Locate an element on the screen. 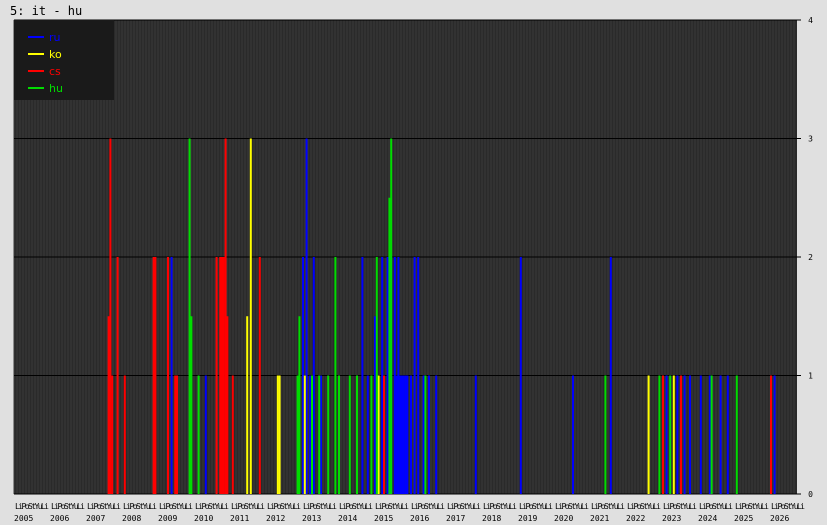  x-year-label: 2024 is located at coordinates (707, 518).